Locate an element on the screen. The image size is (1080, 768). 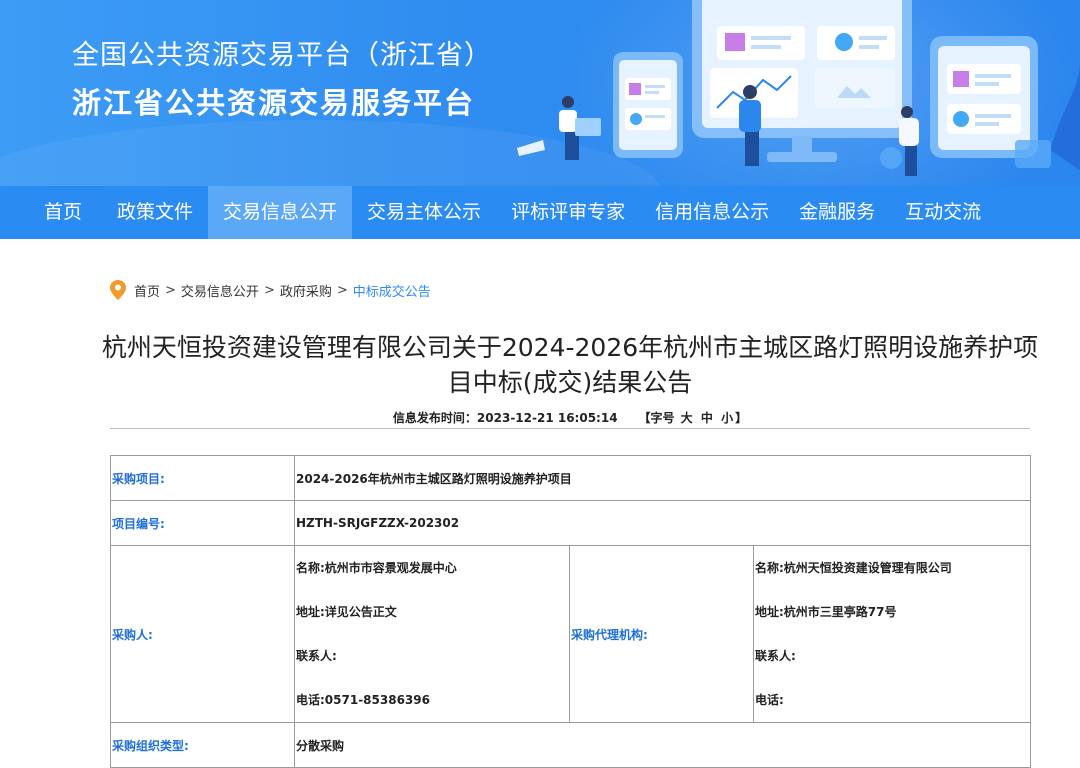
nav-item-evaluation-experts: 评标评审专家 is located at coordinates (568, 212).